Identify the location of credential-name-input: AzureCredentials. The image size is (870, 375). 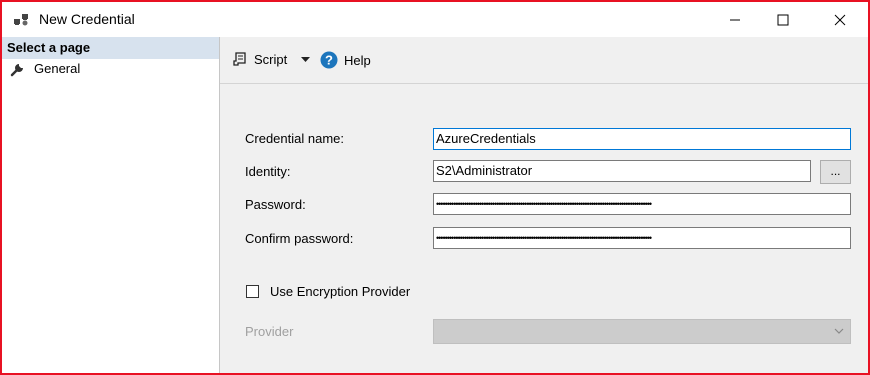
(642, 139).